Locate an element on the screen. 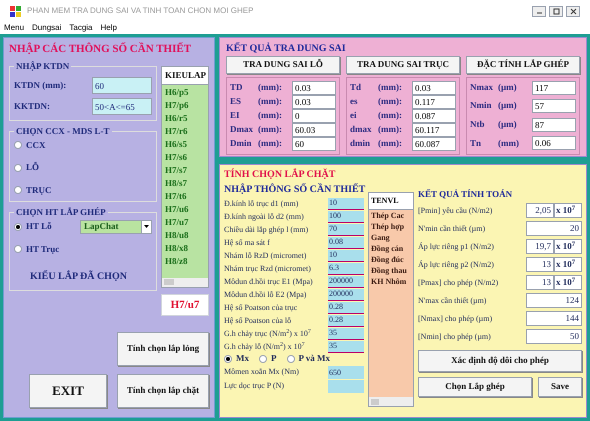  list-item: H8/z8 is located at coordinates (185, 261).